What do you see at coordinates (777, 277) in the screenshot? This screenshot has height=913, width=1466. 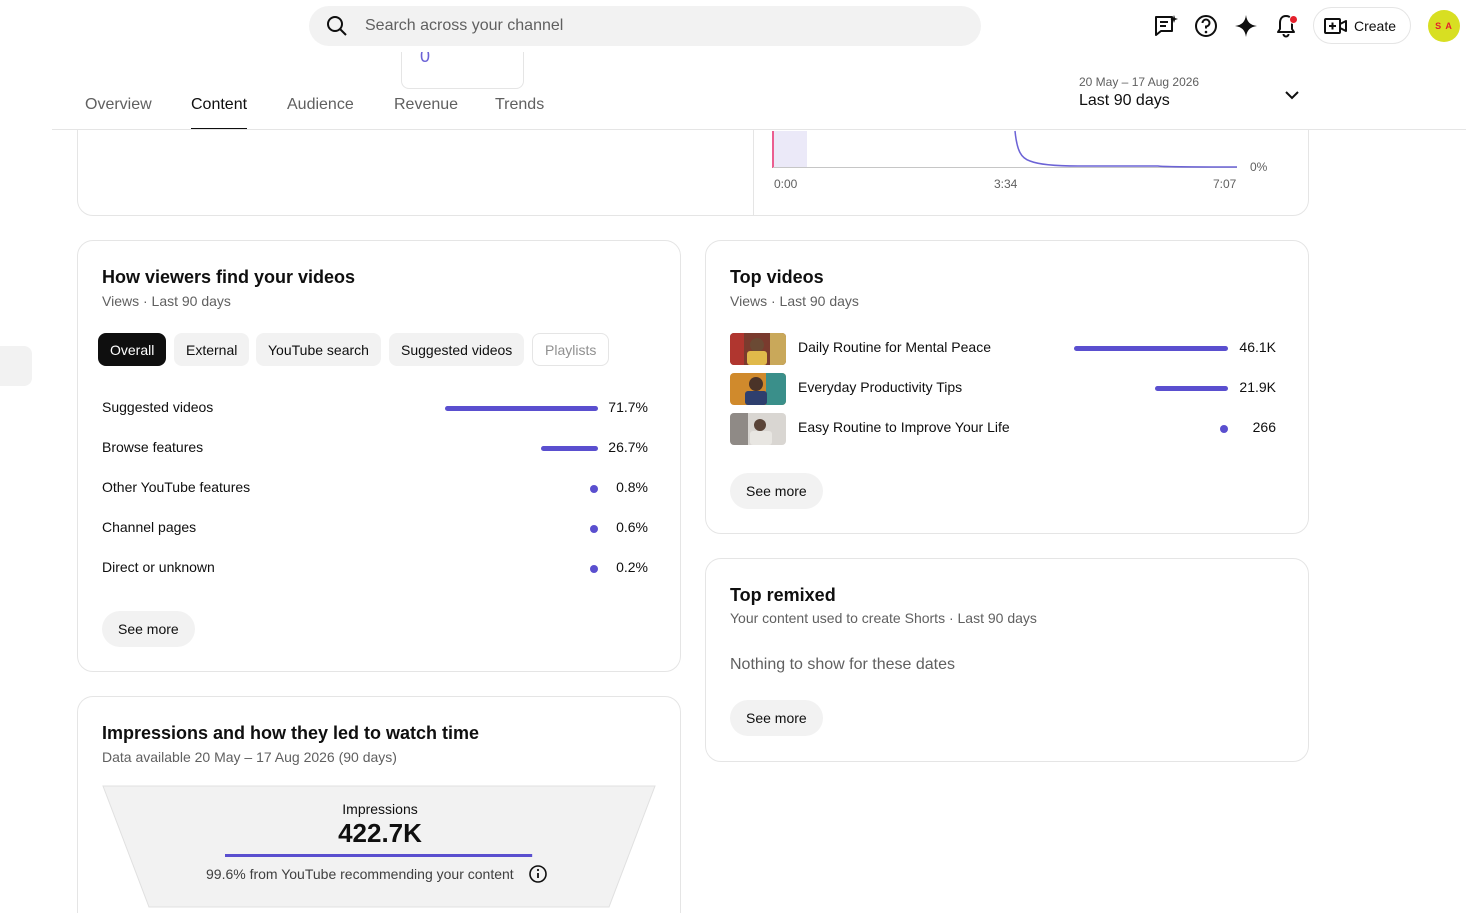 I see `top-videos-title: Top videos` at bounding box center [777, 277].